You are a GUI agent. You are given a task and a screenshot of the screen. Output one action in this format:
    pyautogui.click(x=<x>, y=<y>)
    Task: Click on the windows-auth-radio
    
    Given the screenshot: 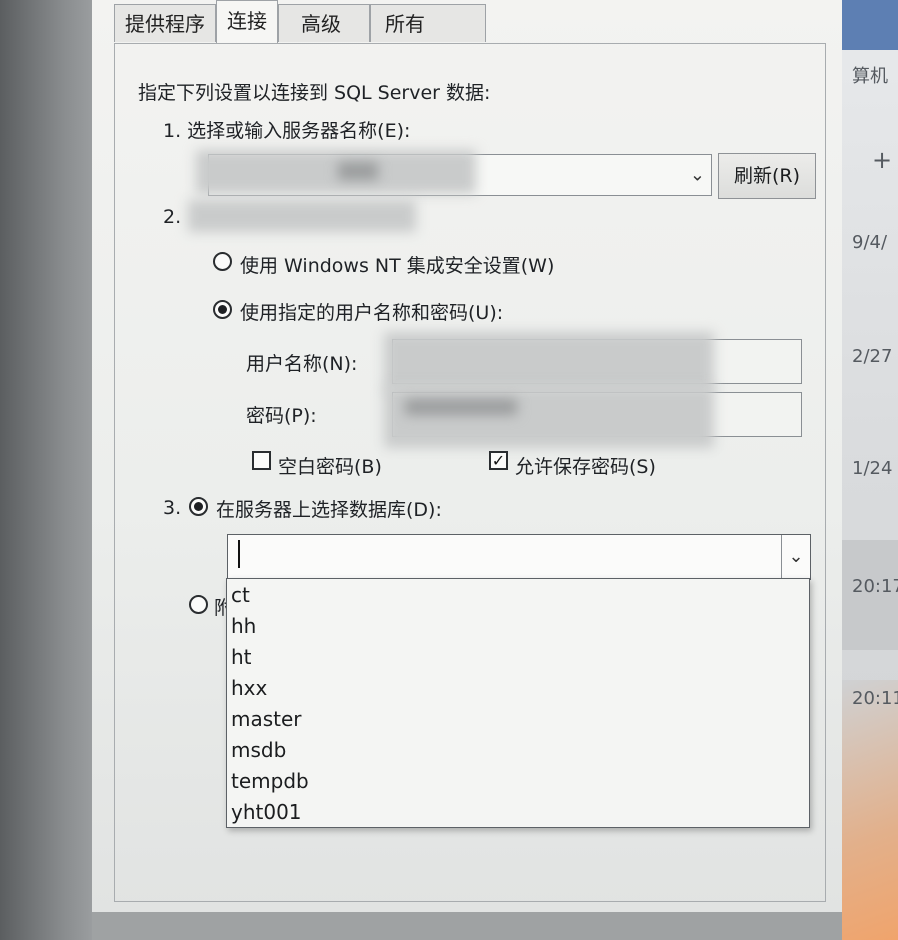 What is the action you would take?
    pyautogui.click(x=222, y=261)
    